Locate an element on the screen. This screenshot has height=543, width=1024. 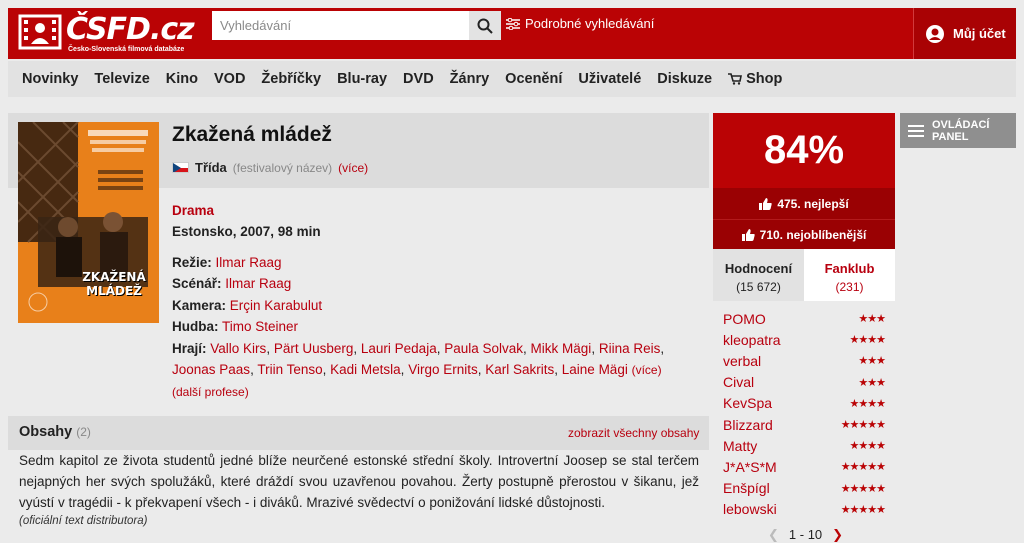
rank-favorite-link: 710. nejoblíbenější is located at coordinates (804, 234).